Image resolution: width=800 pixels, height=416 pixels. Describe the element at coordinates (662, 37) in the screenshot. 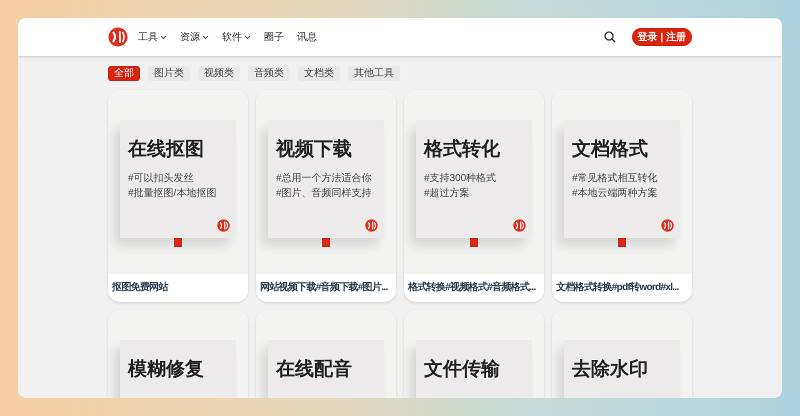

I see `login-button: 登录 | 注册` at that location.